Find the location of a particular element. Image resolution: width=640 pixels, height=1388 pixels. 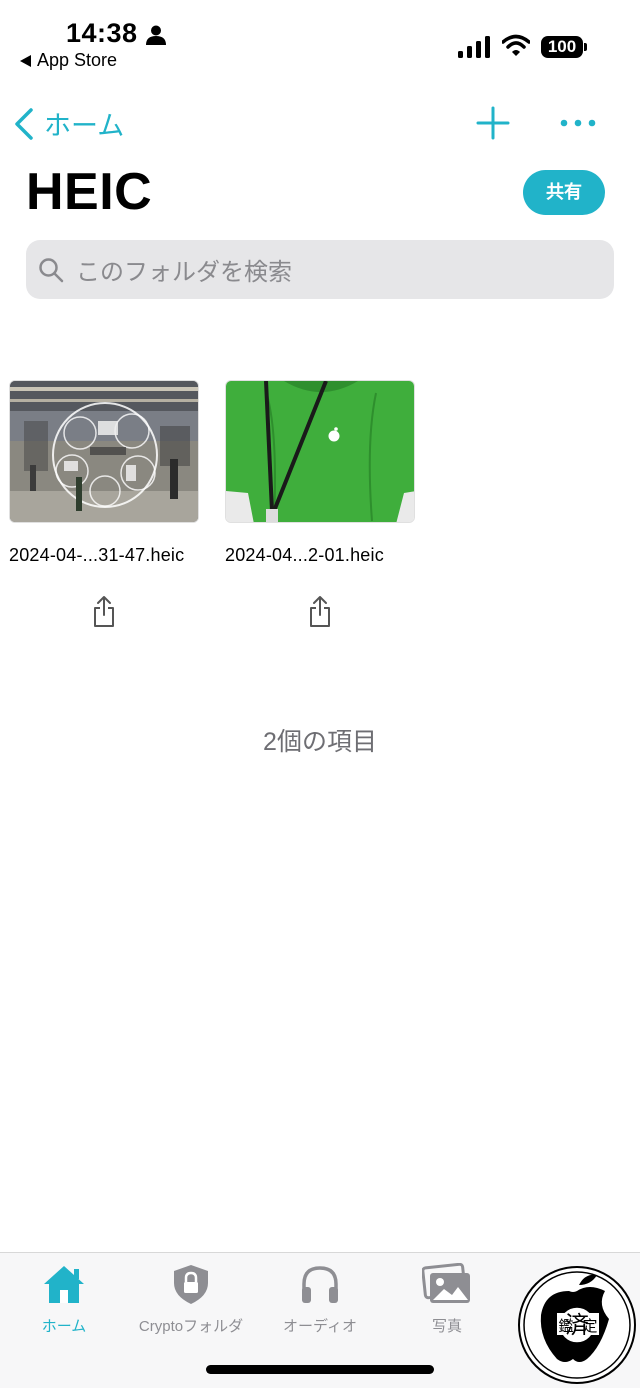

tab-label: ホーム is located at coordinates (64, 1326).